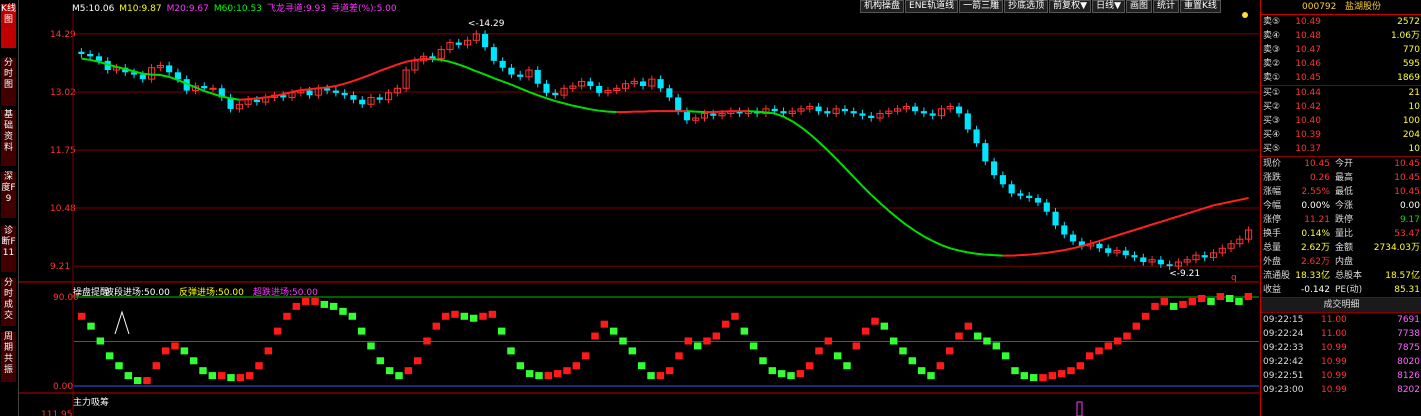 Image resolution: width=1421 pixels, height=416 pixels. Describe the element at coordinates (1407, 164) in the screenshot. I see `stat-value: 10.45` at that location.